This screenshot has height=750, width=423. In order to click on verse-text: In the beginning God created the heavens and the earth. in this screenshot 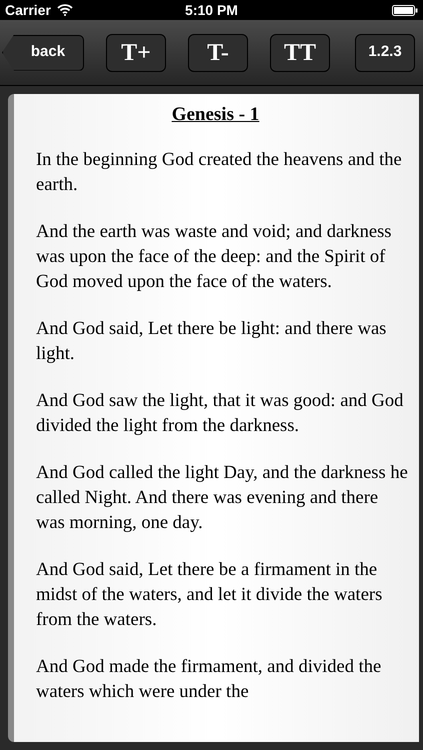, I will do `click(219, 173)`.